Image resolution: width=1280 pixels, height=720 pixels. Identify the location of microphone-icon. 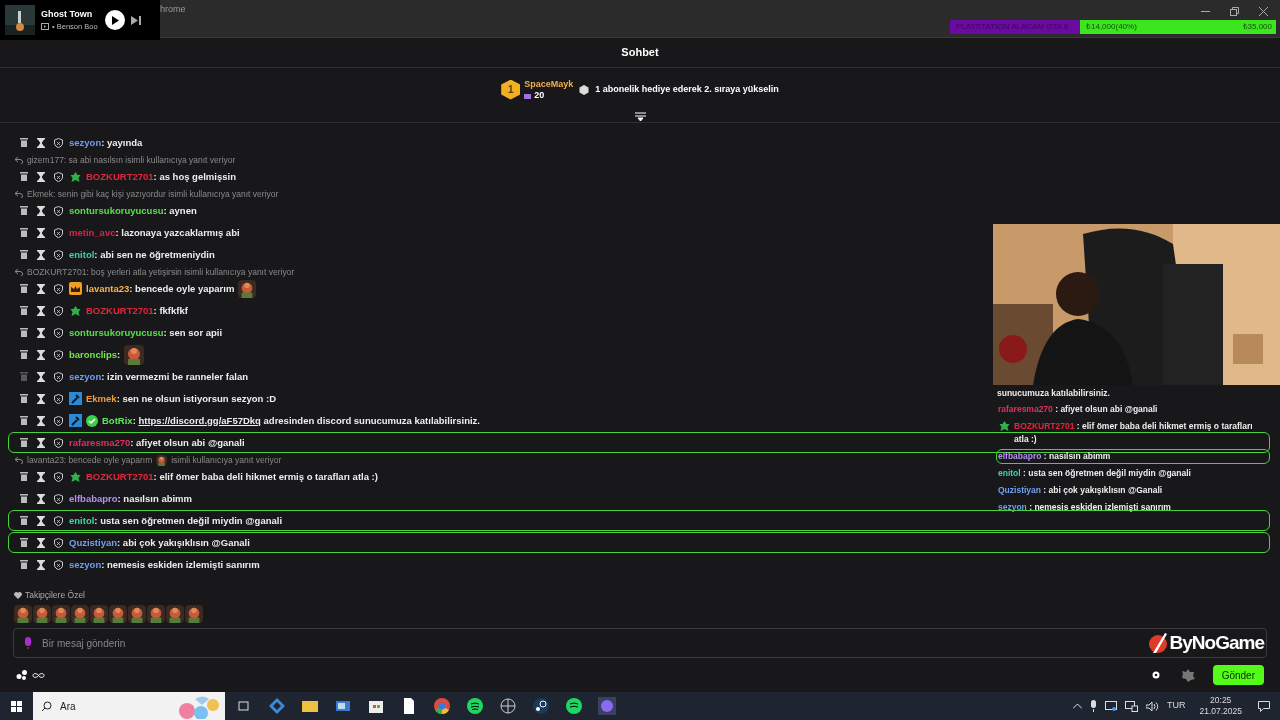
(1093, 706).